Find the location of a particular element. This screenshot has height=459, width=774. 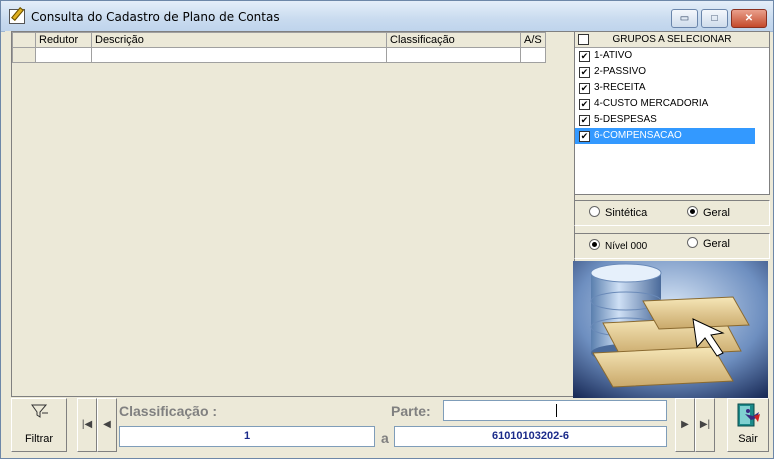

group-label: 2-PASSIVO is located at coordinates (620, 71).